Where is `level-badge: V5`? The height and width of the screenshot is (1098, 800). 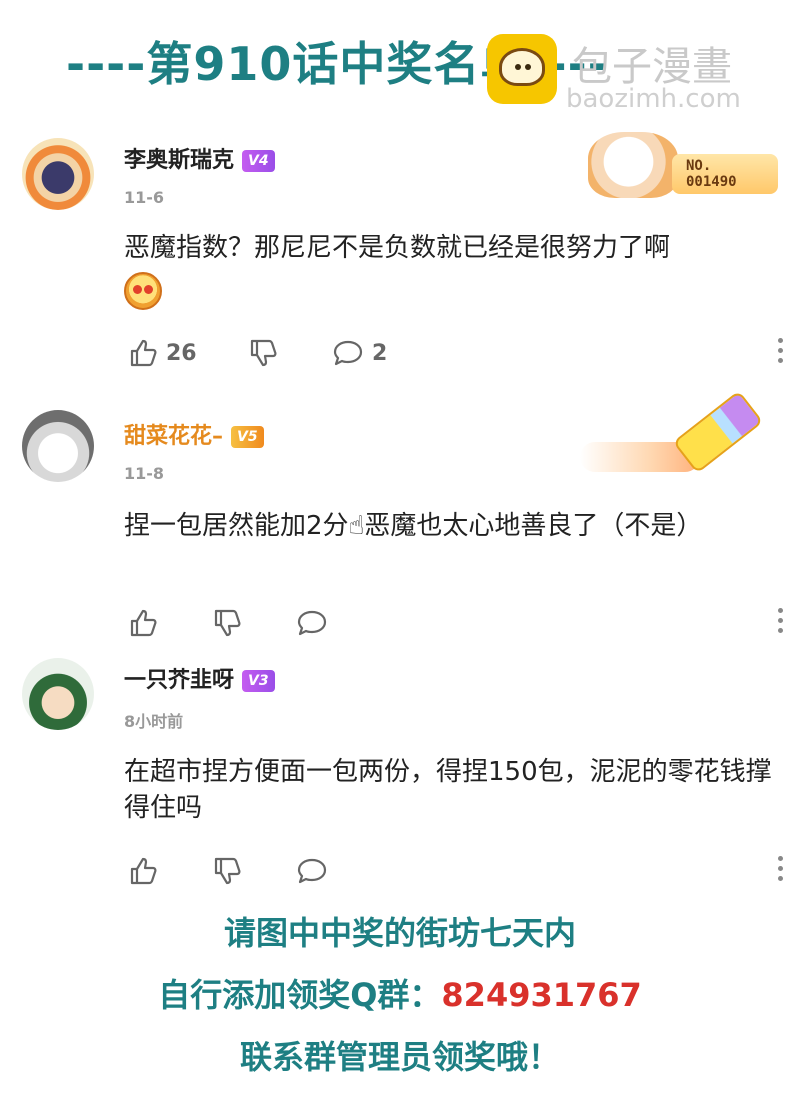
level-badge: V5 is located at coordinates (247, 437).